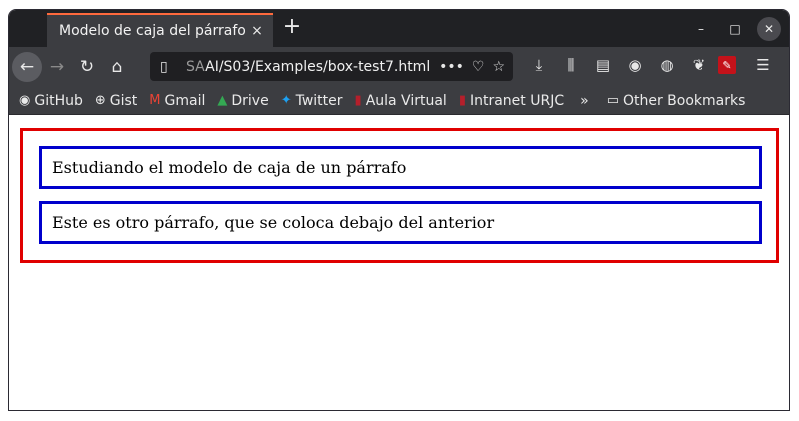 Image resolution: width=799 pixels, height=421 pixels. Describe the element at coordinates (727, 65) in the screenshot. I see `extension-red-icon: ✎` at that location.